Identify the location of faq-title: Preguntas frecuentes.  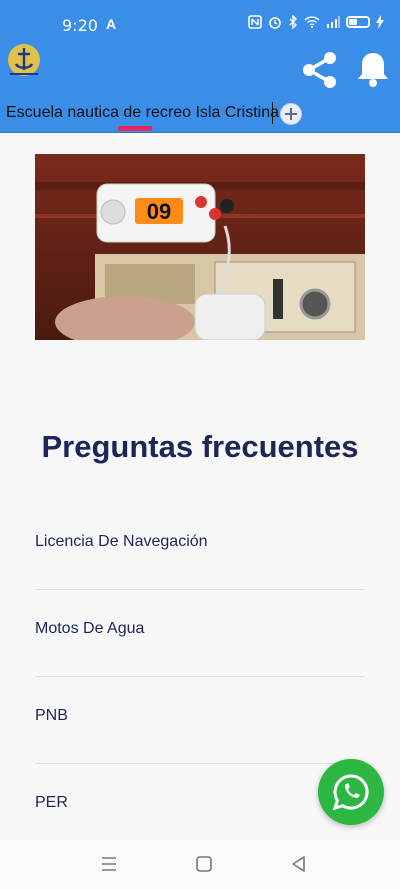
(200, 446).